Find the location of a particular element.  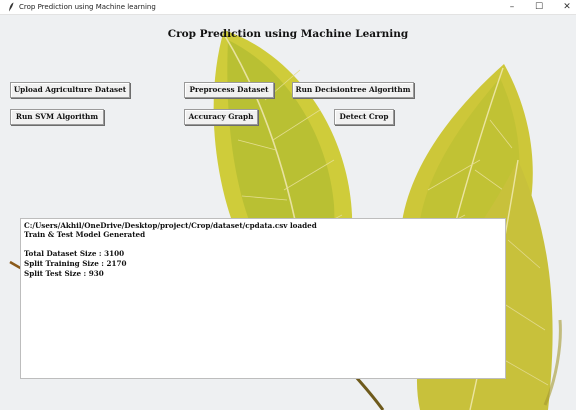

maximize-button: ☐ is located at coordinates (539, 7).